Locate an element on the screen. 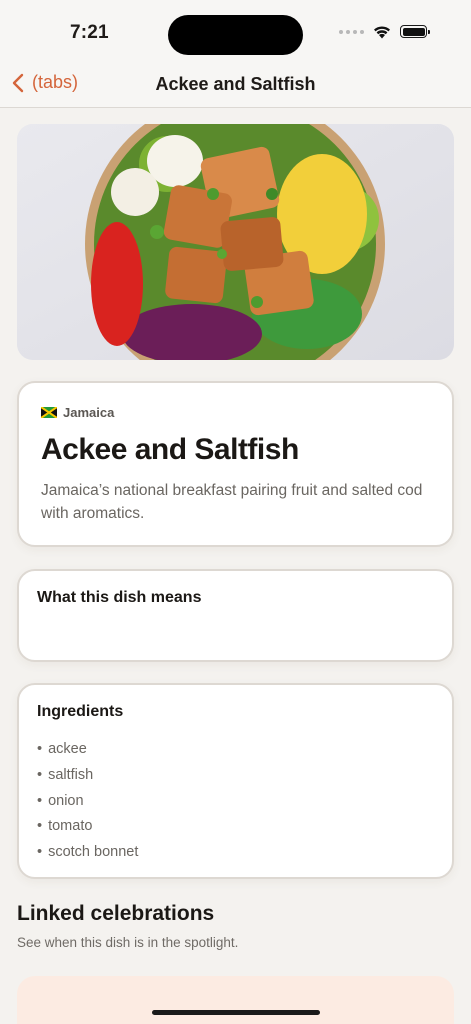  dish-meaning-card: What this dish means is located at coordinates (235, 615).